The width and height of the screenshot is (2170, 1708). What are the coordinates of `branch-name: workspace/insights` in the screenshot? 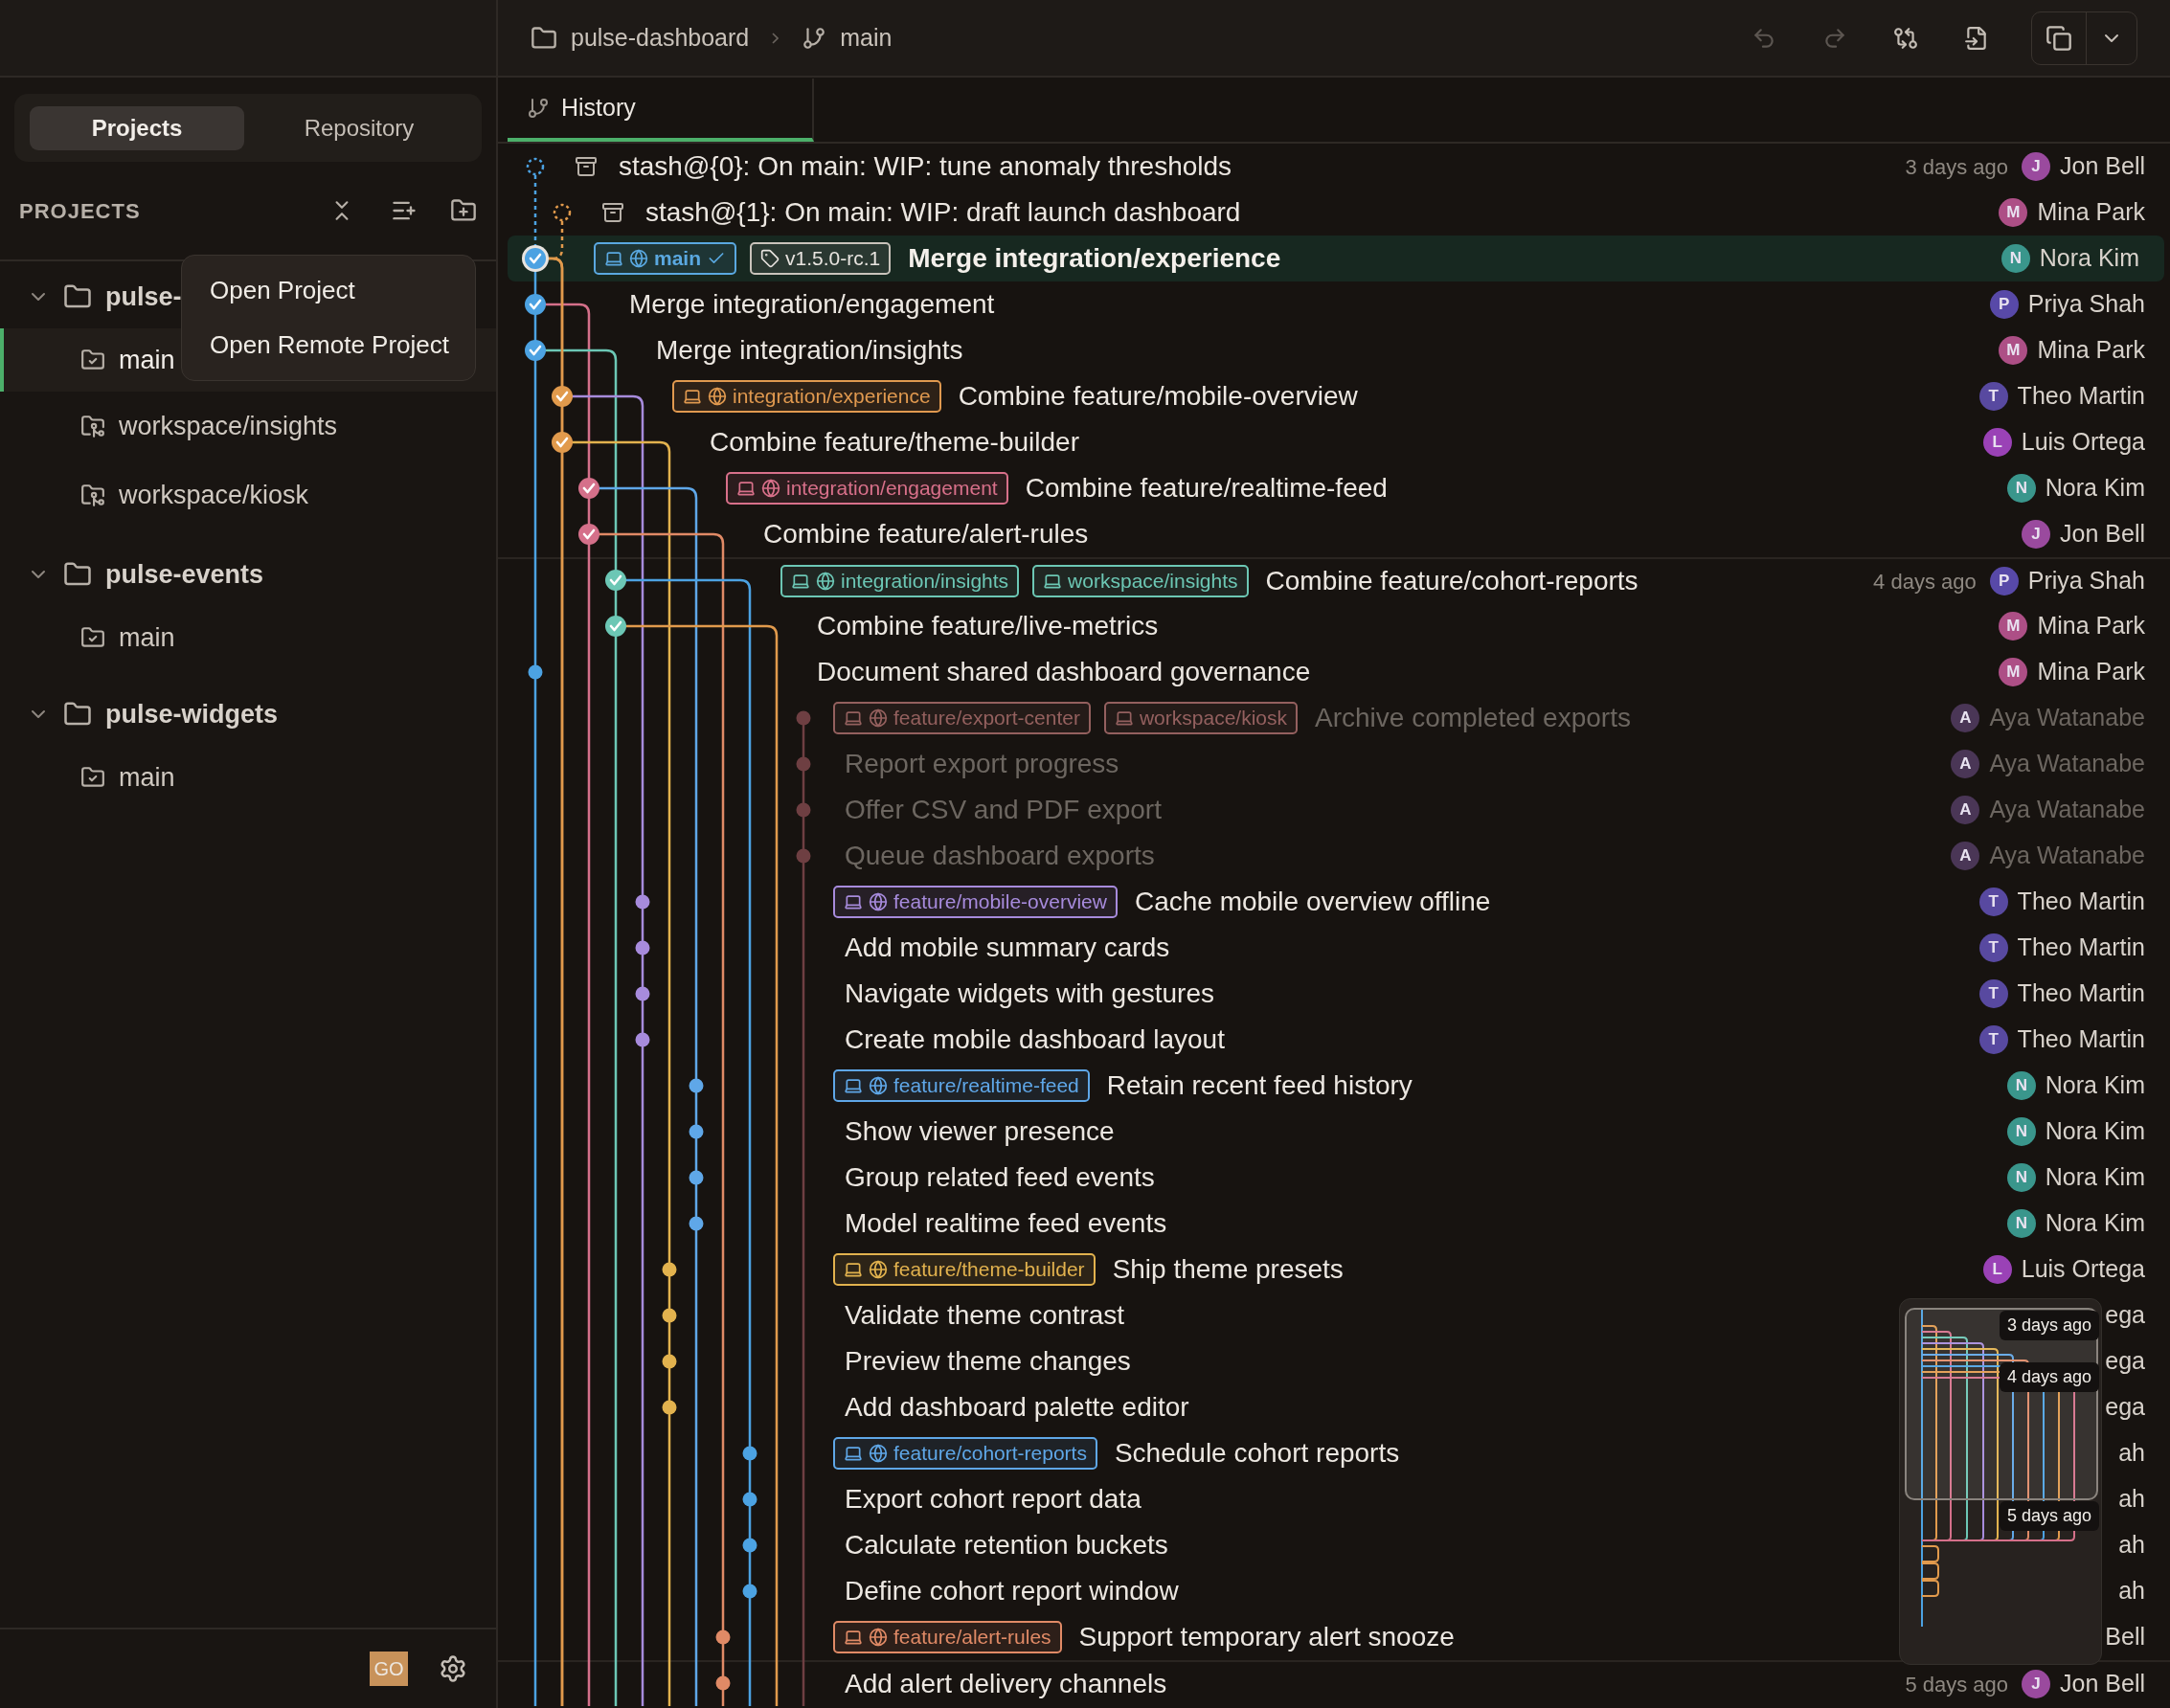 It's located at (228, 426).